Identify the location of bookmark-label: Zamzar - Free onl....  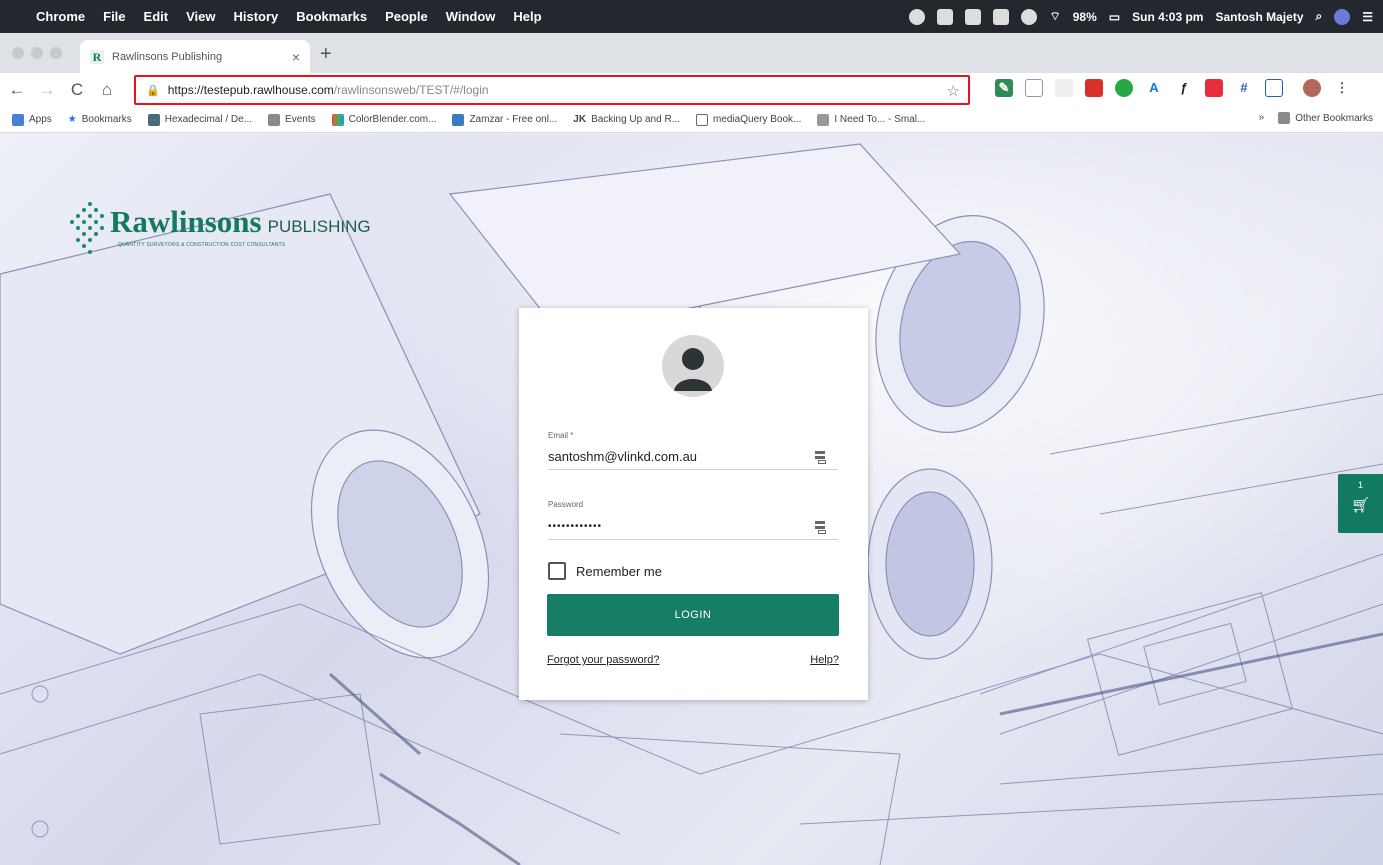
(513, 119).